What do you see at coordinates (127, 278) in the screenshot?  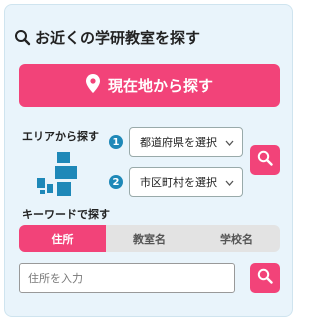 I see `address-input` at bounding box center [127, 278].